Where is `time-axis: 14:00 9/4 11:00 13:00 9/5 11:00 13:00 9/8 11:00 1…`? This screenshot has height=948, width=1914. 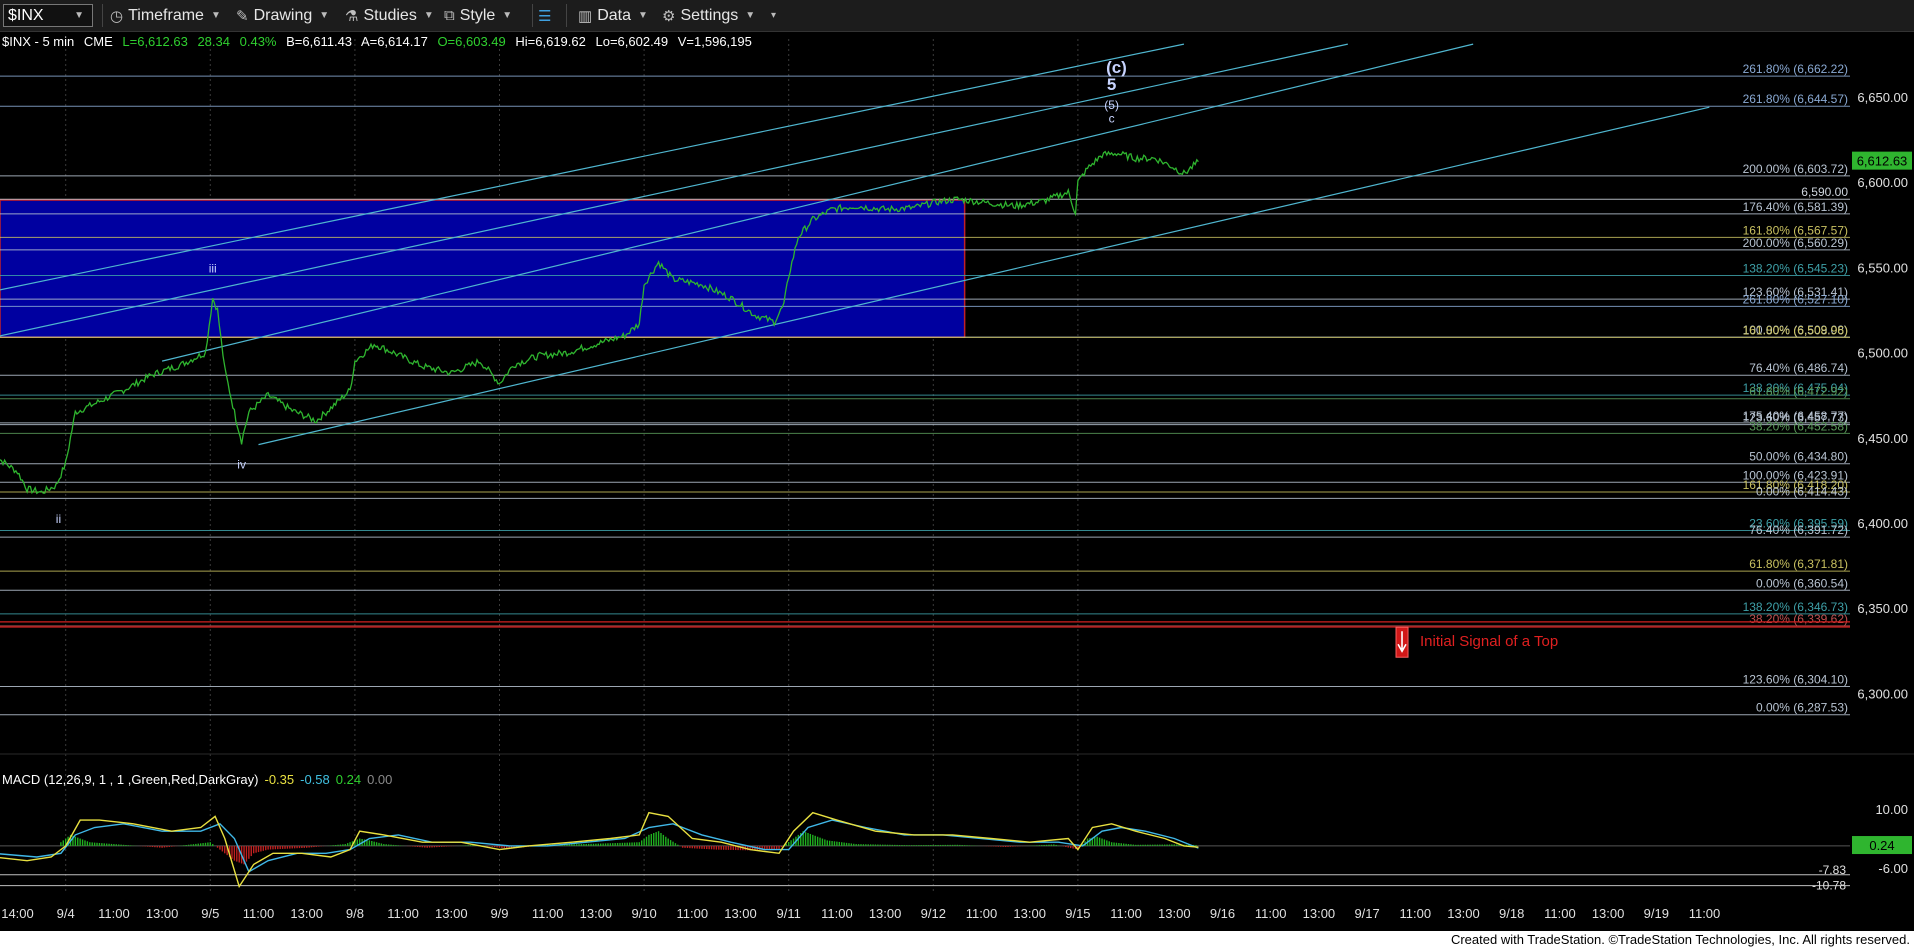
time-axis: 14:00 9/4 11:00 13:00 9/5 11:00 13:00 9/8 11:00 1… is located at coordinates (860, 913).